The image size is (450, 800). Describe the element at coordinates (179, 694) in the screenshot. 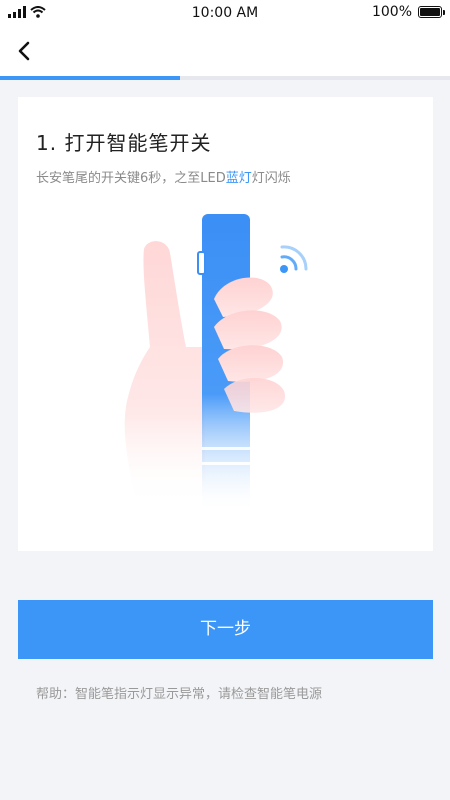

I see `help-text: 帮助：智能笔指示灯显示异常，请检查智能笔电源` at that location.